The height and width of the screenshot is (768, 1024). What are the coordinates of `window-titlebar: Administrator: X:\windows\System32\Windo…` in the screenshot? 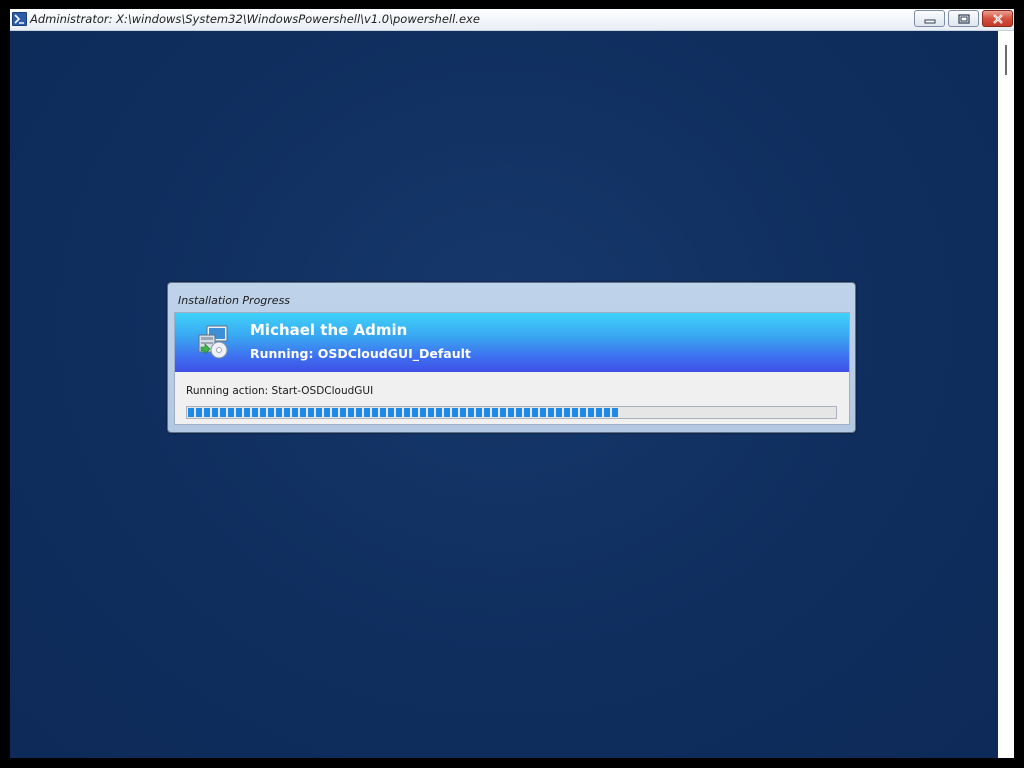 It's located at (512, 20).